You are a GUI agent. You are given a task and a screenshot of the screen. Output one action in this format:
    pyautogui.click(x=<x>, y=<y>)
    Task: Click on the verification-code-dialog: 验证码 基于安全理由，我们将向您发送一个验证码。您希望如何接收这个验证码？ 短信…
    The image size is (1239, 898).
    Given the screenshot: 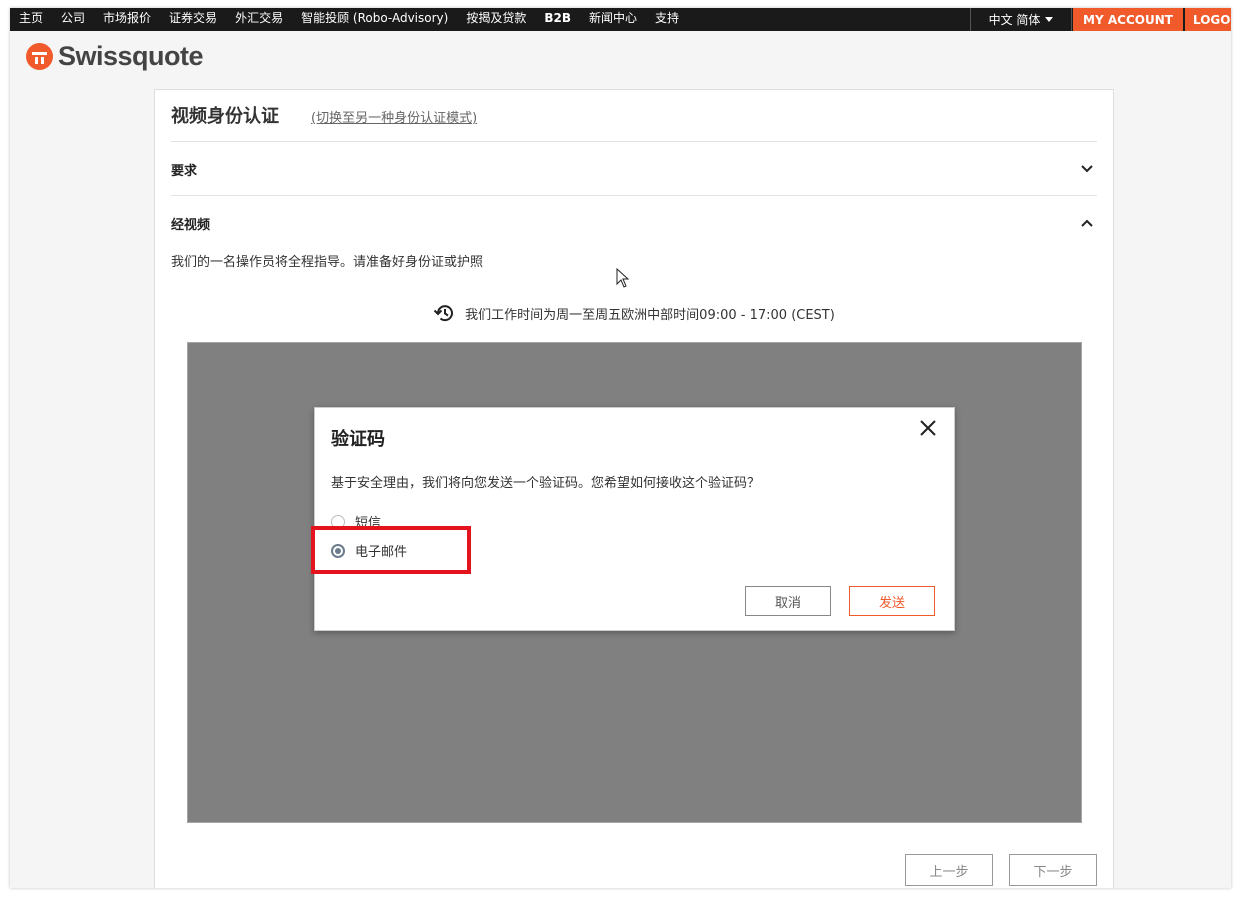 What is the action you would take?
    pyautogui.click(x=633, y=519)
    